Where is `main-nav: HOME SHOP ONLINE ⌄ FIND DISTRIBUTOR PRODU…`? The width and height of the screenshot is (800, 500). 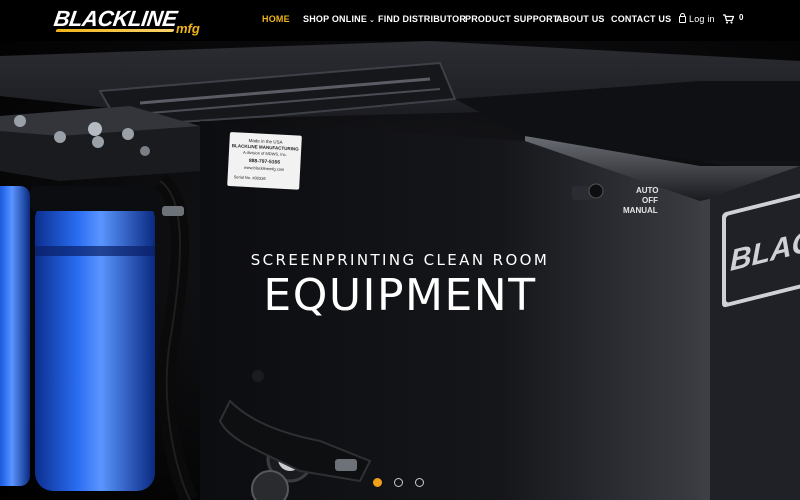
main-nav: HOME SHOP ONLINE ⌄ FIND DISTRIBUTOR PRODU… is located at coordinates (400, 20).